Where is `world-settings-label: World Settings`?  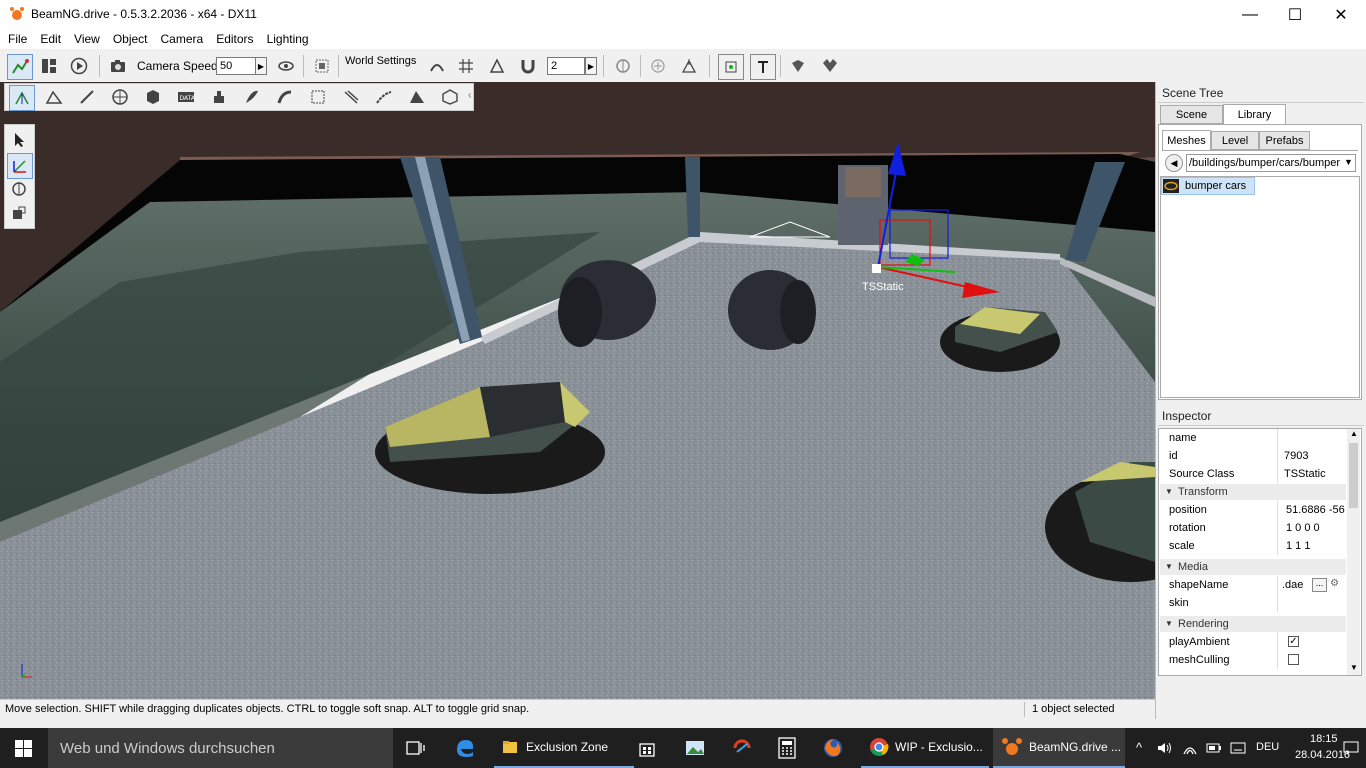 world-settings-label: World Settings is located at coordinates (380, 61).